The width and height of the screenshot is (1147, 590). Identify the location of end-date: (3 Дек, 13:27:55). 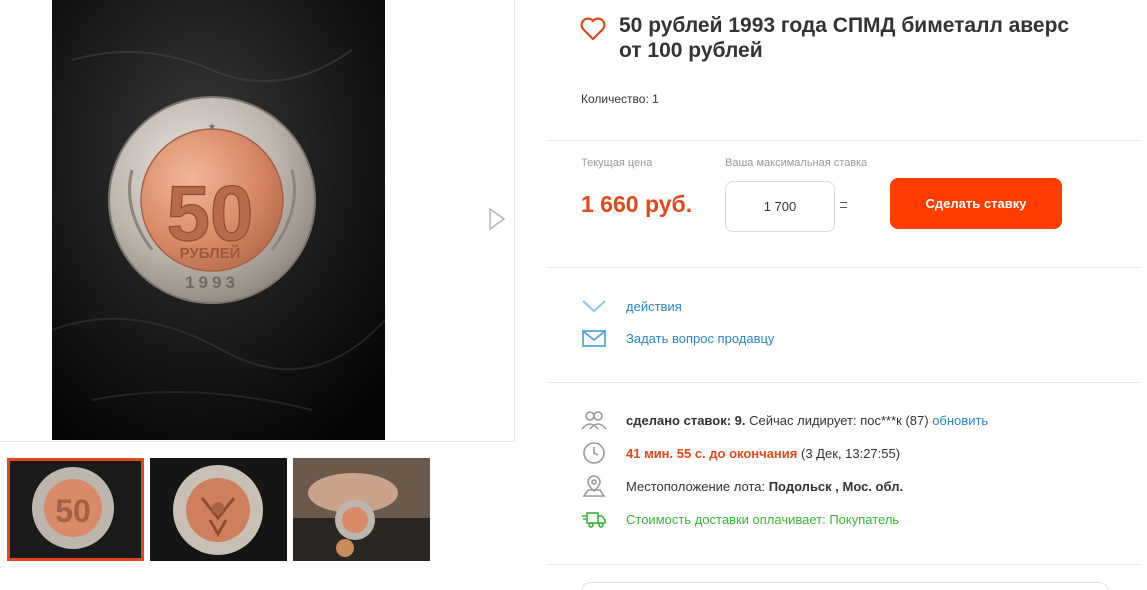
(851, 453).